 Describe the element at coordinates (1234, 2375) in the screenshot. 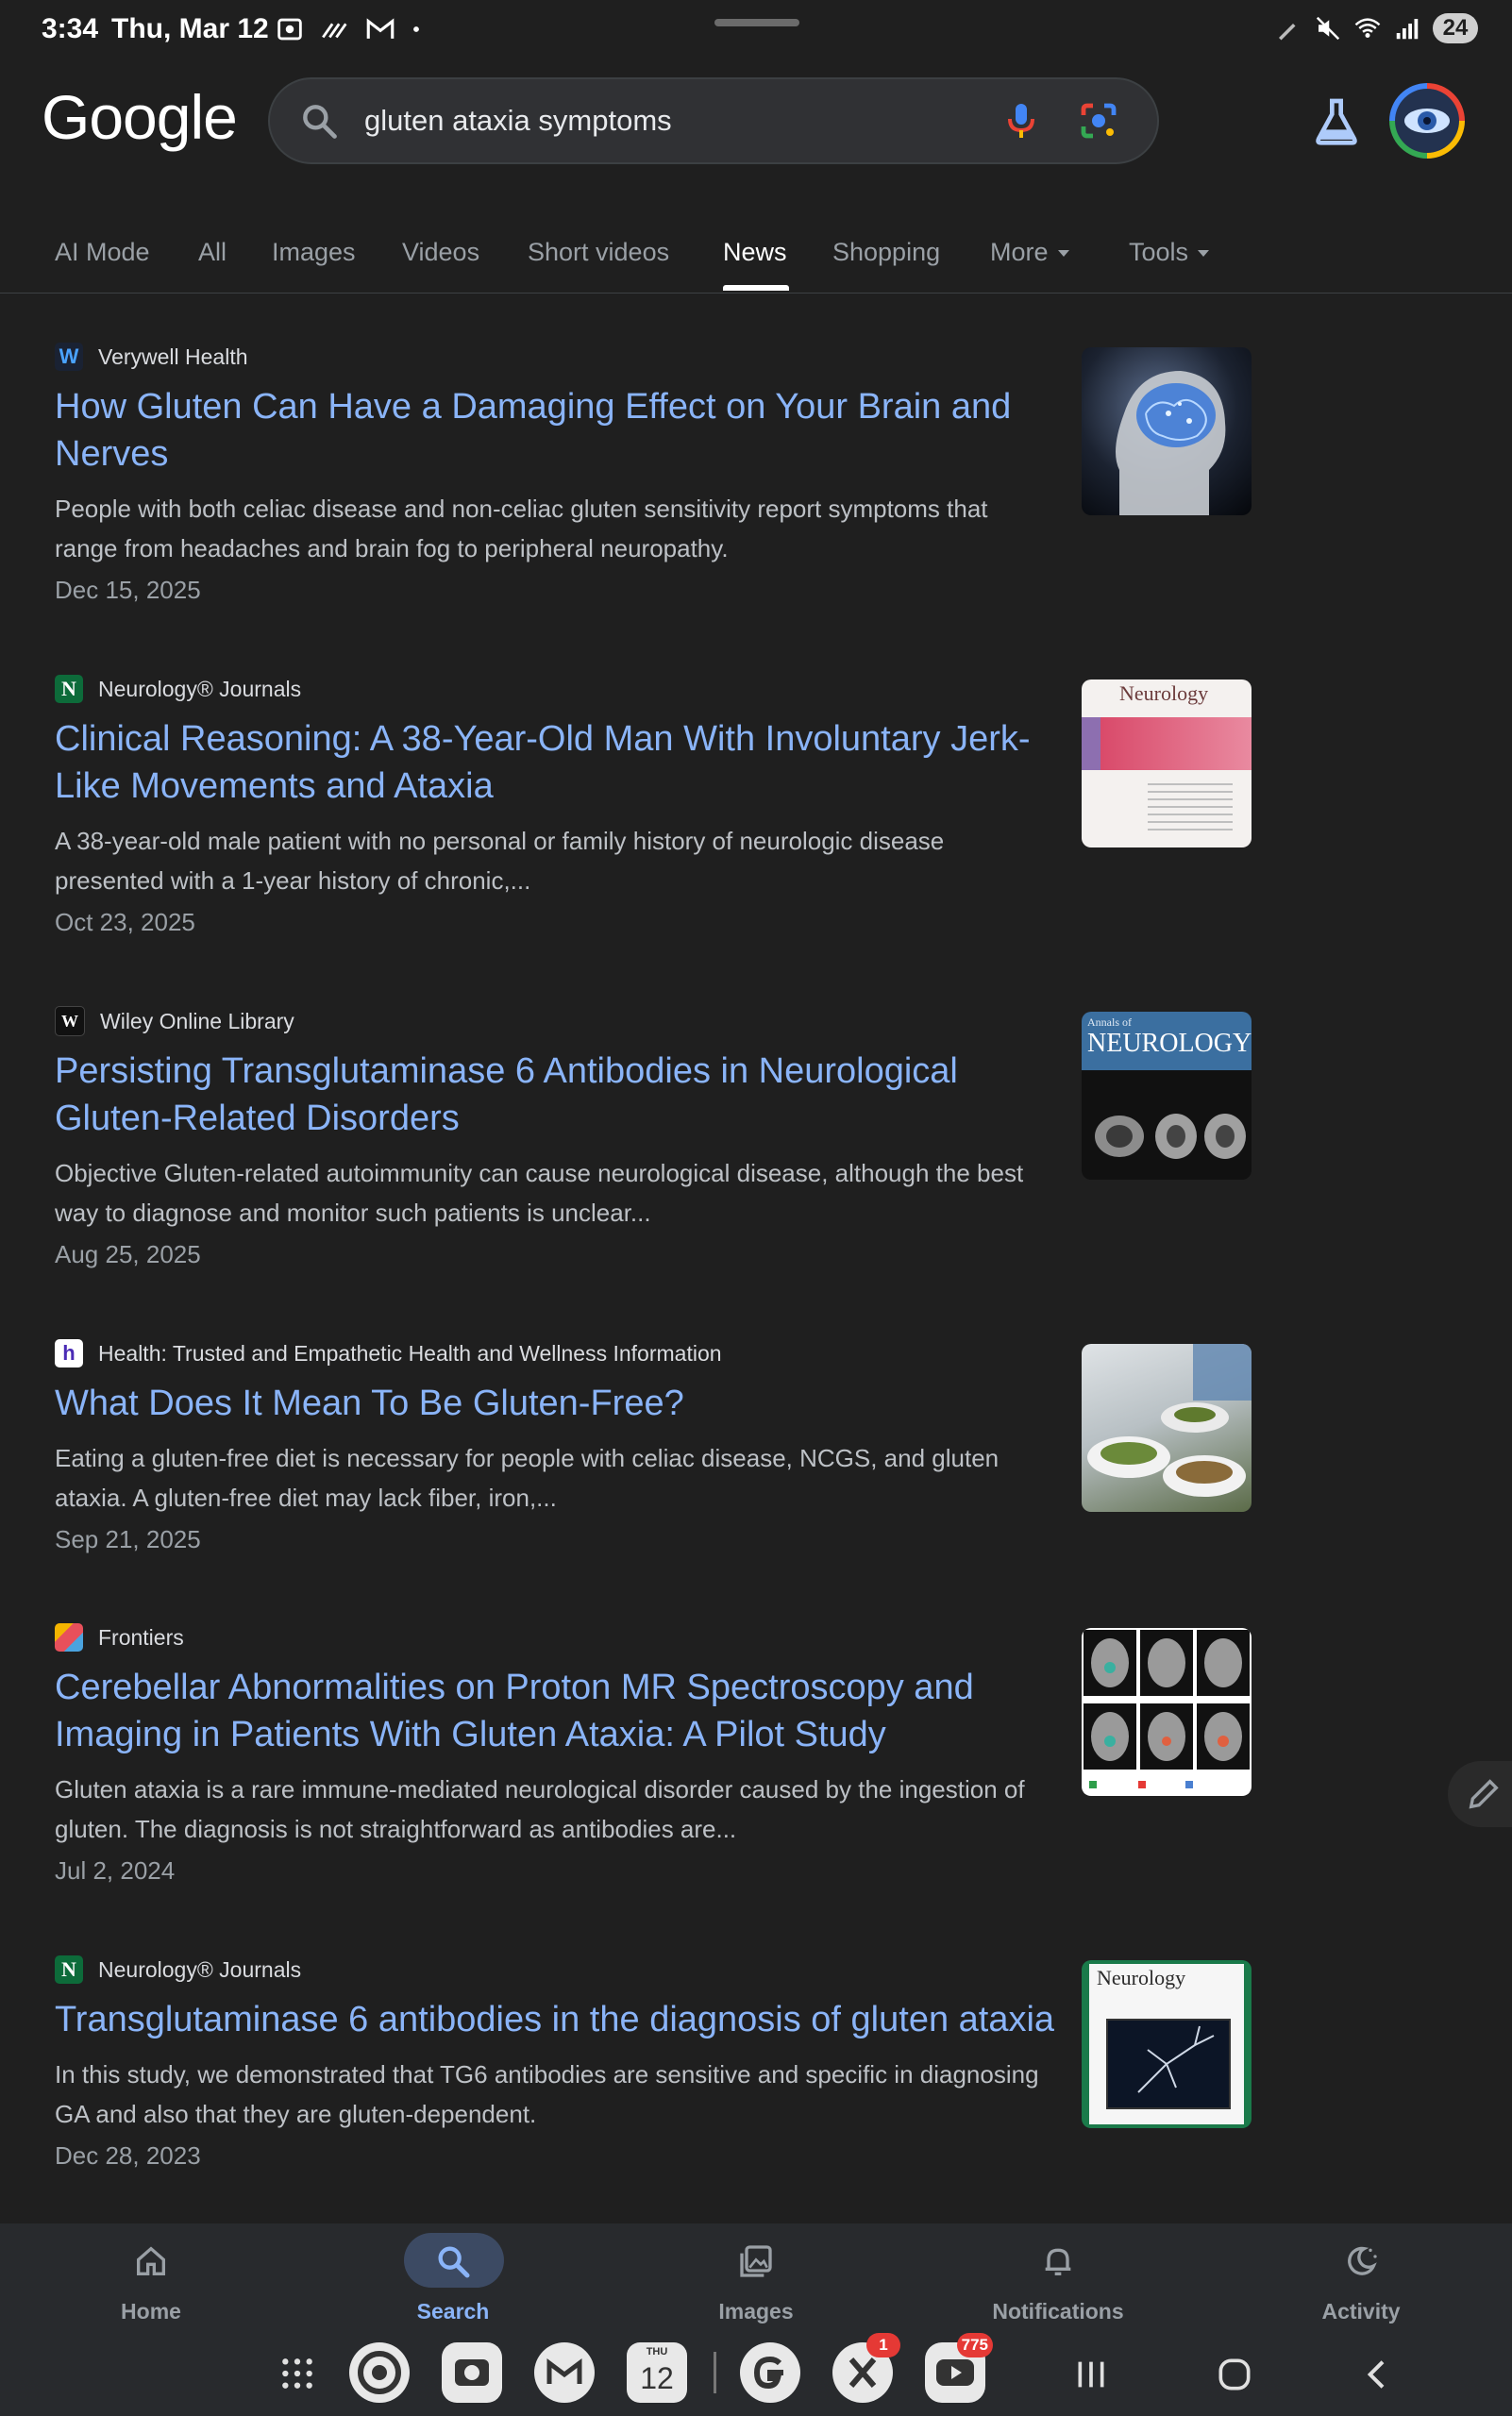

I see `home-button-icon` at that location.